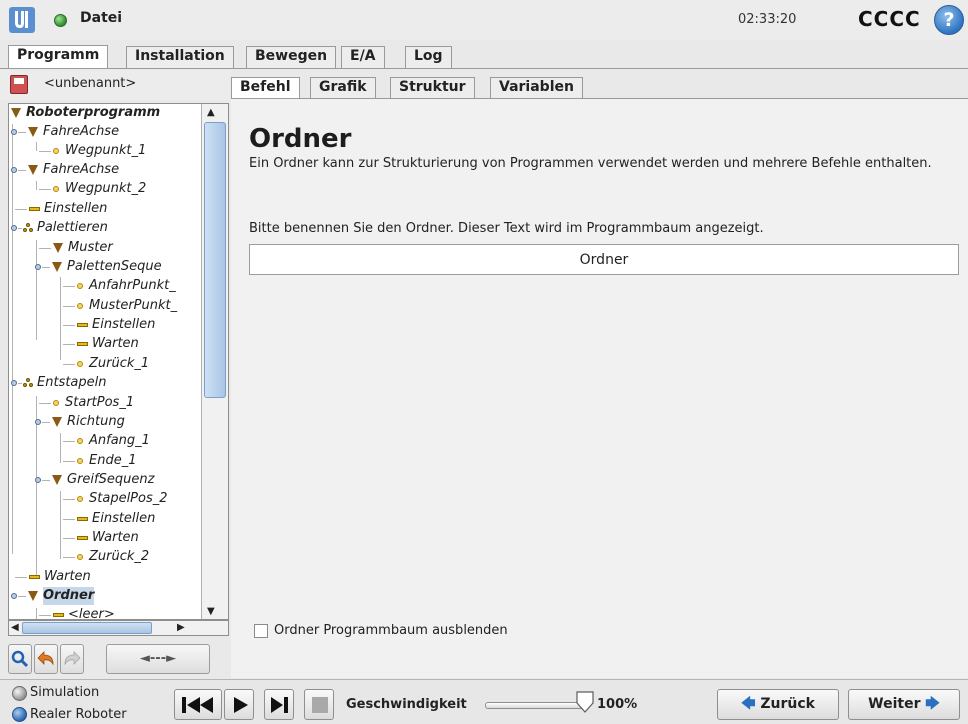  What do you see at coordinates (484, 20) in the screenshot?
I see `title-bar` at bounding box center [484, 20].